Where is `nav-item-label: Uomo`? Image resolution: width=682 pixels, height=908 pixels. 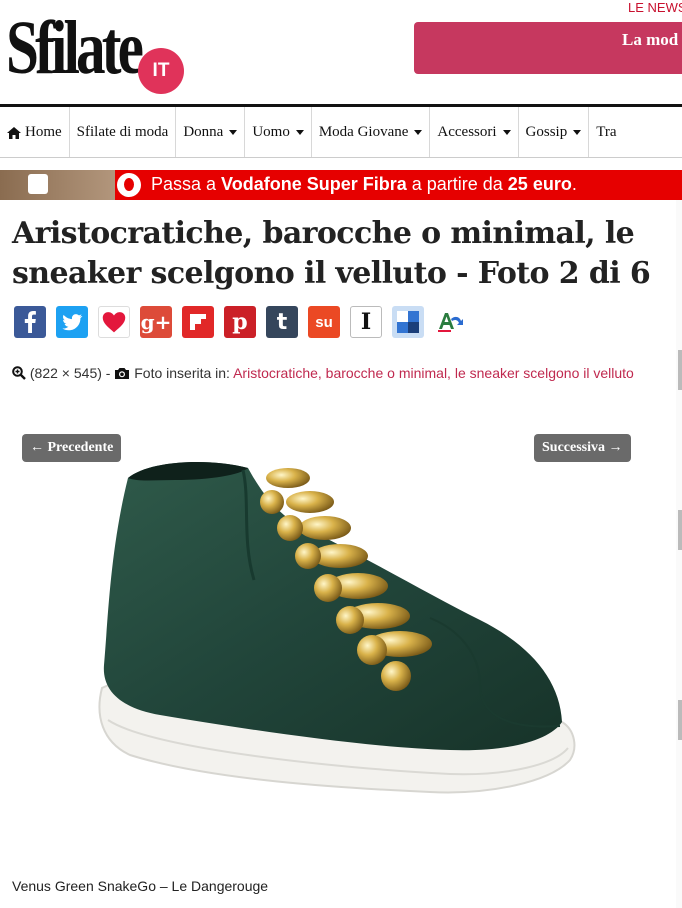 nav-item-label: Uomo is located at coordinates (271, 131).